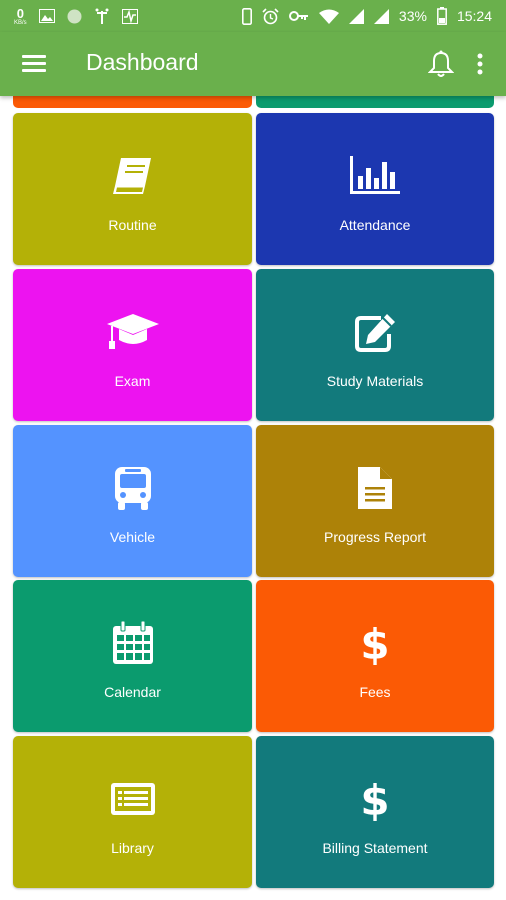 This screenshot has width=506, height=900. I want to click on tile-exam: Exam, so click(132, 345).